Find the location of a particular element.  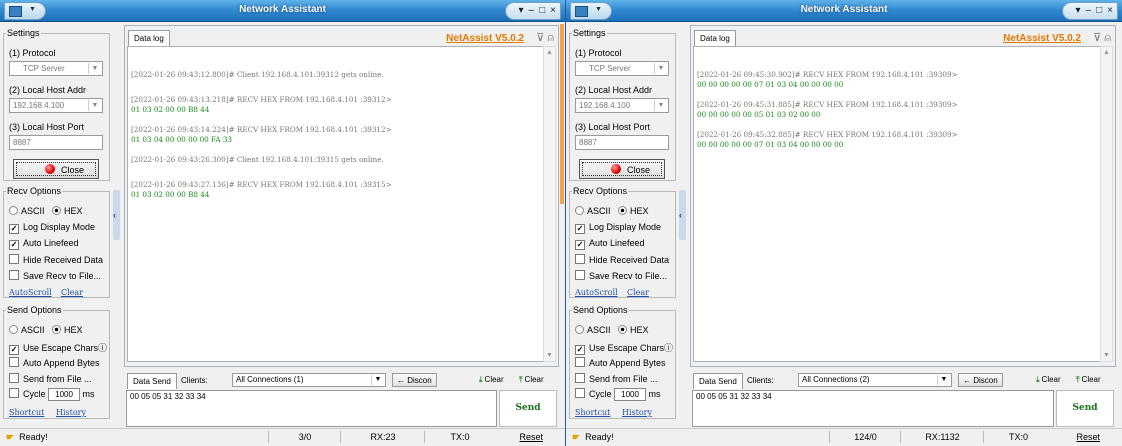

chevron-left-icon: ‹ is located at coordinates (680, 215).